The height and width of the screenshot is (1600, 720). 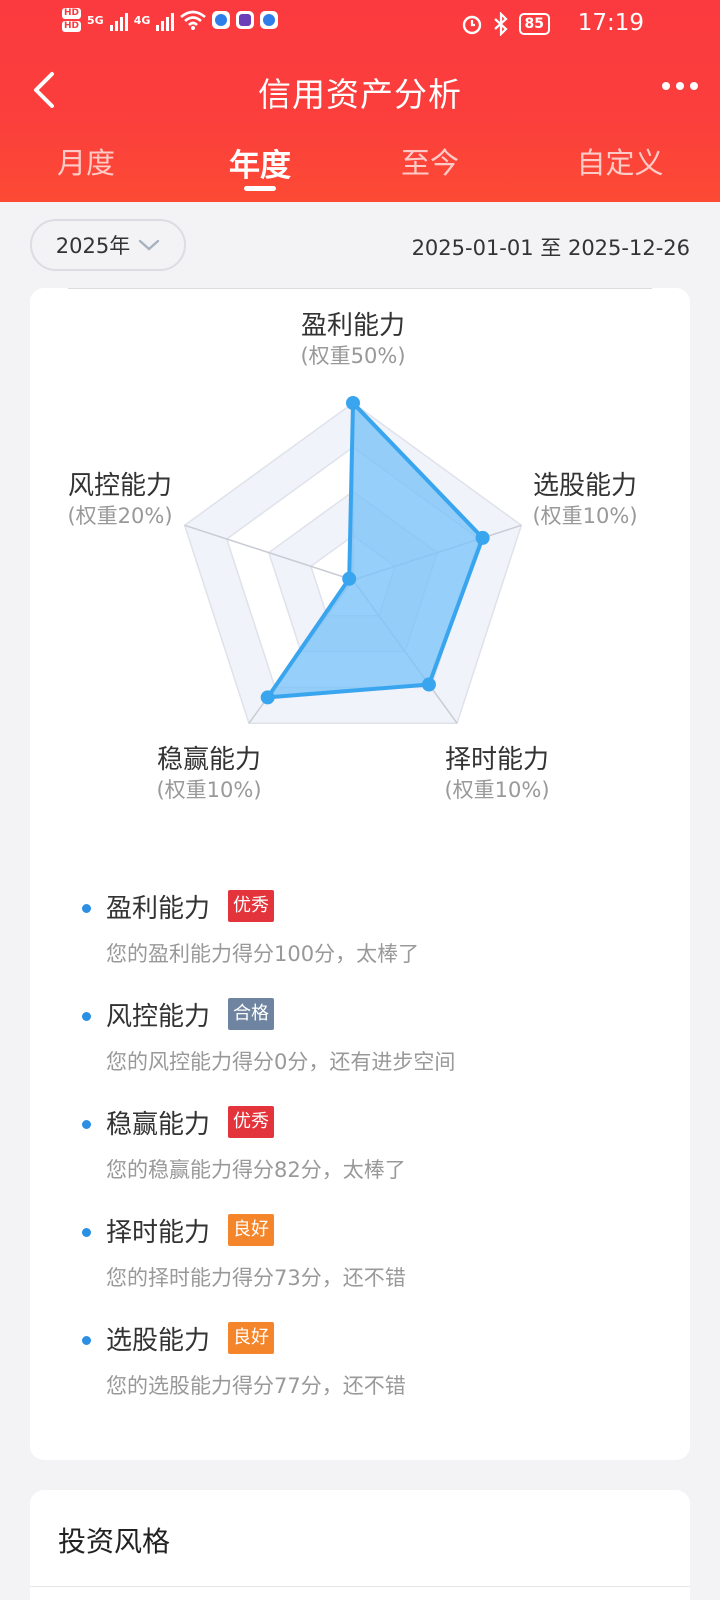 I want to click on year-selector-label: 2025年, so click(x=93, y=246).